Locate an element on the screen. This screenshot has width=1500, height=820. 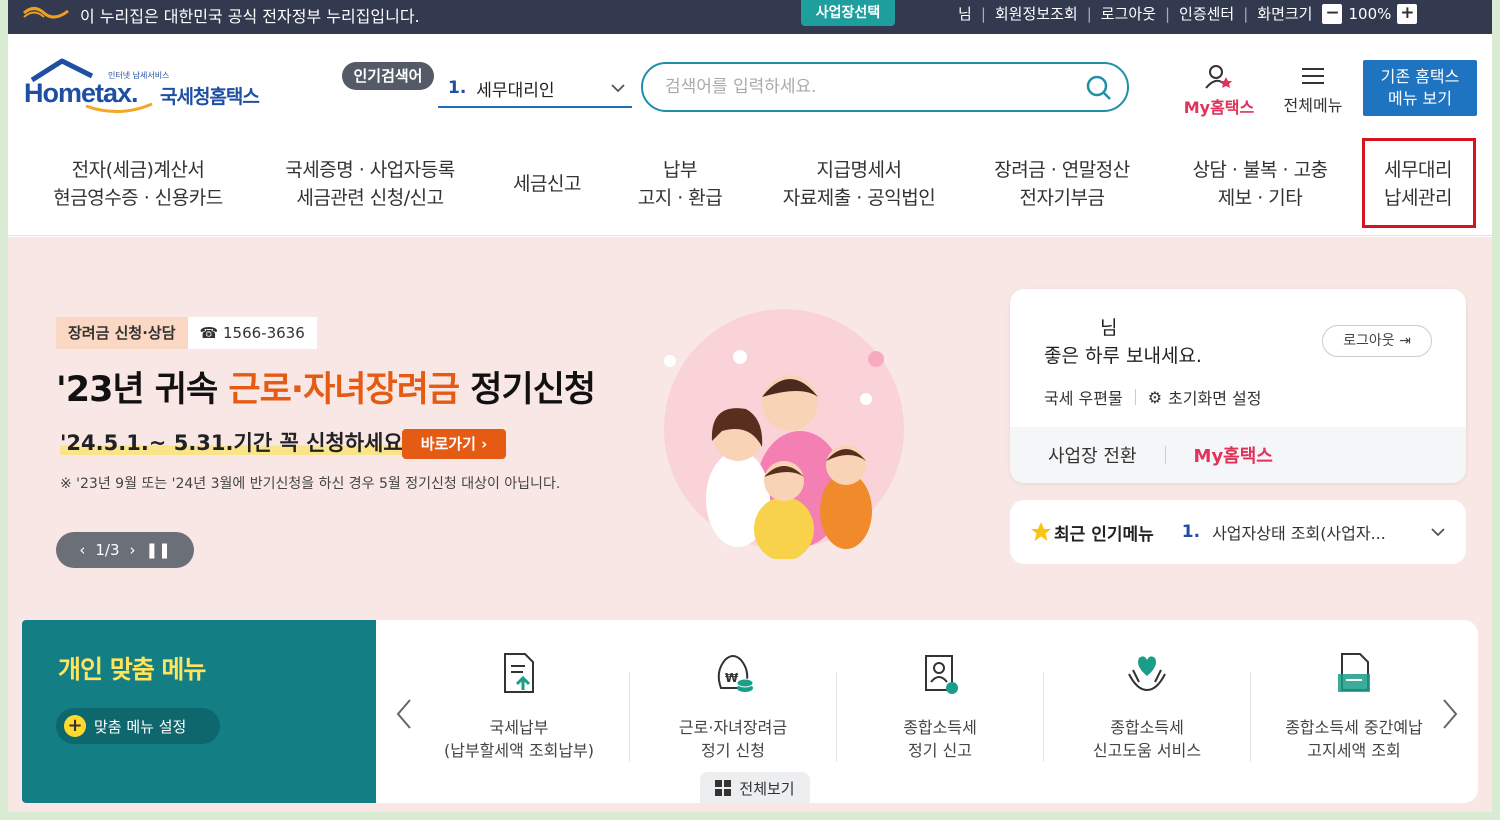
chevron-down-icon is located at coordinates (1438, 532).